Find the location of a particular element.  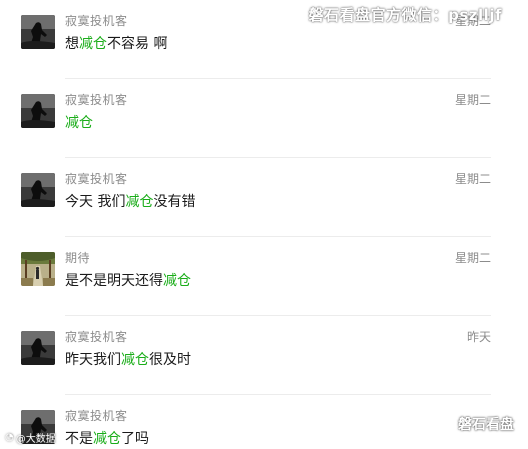

watermark-bottom-left: ◔ @大数据 is located at coordinates (30, 437).